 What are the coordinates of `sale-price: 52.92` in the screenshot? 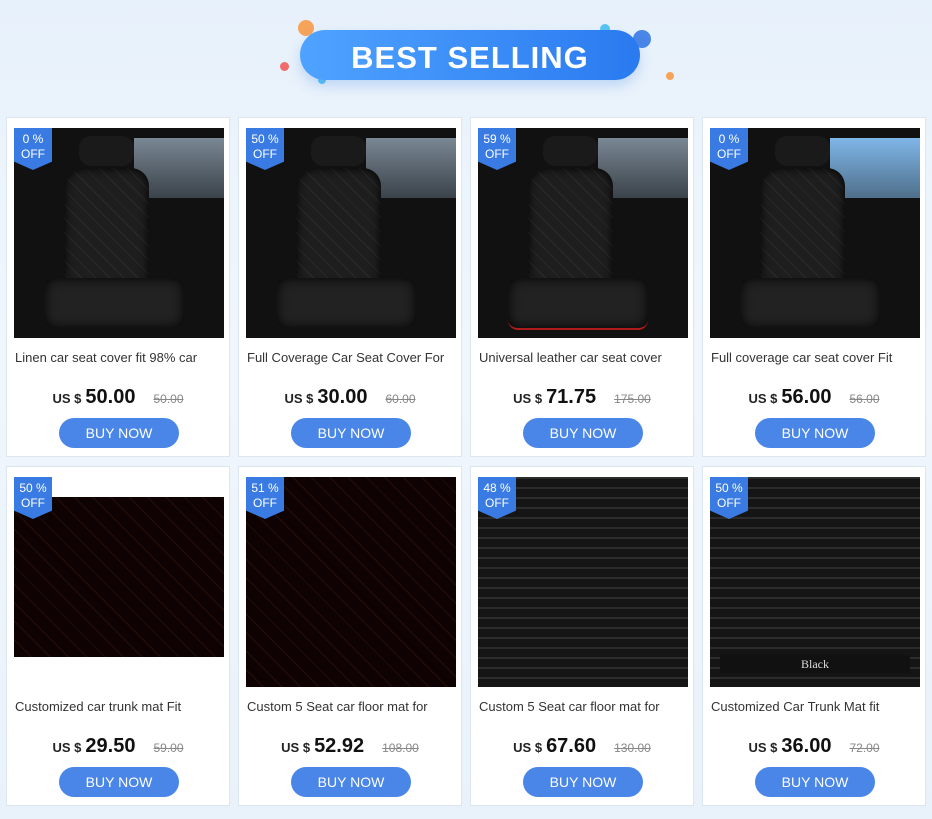 It's located at (339, 746).